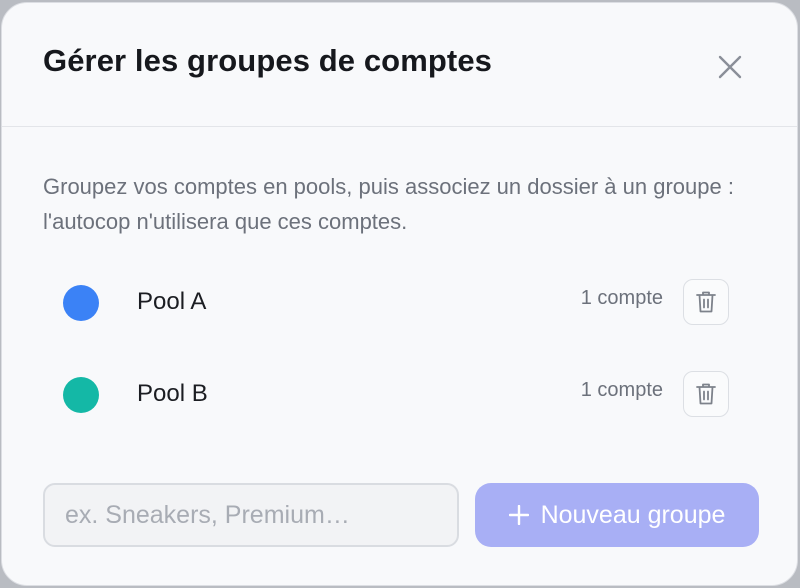 The width and height of the screenshot is (800, 588). What do you see at coordinates (518, 515) in the screenshot?
I see `plus-icon` at bounding box center [518, 515].